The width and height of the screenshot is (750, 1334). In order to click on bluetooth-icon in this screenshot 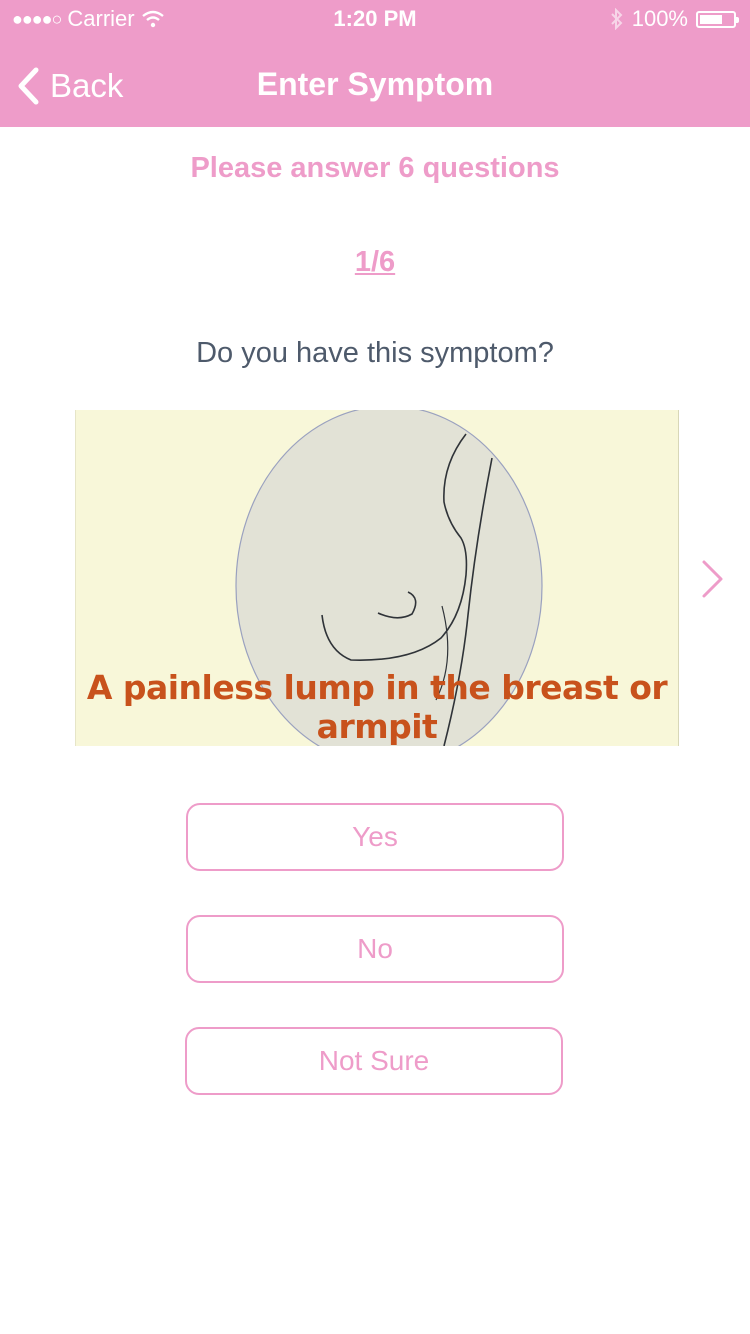, I will do `click(617, 19)`.